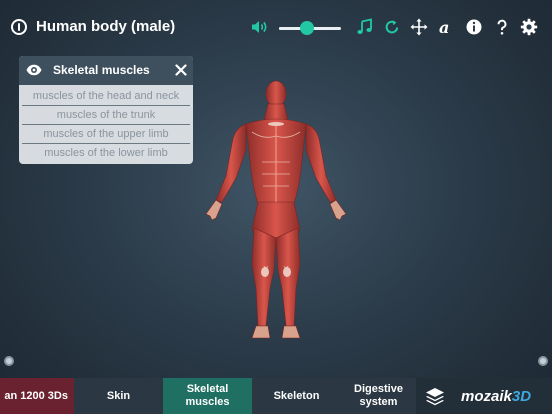 The image size is (552, 414). What do you see at coordinates (365, 27) in the screenshot?
I see `music-note-icon` at bounding box center [365, 27].